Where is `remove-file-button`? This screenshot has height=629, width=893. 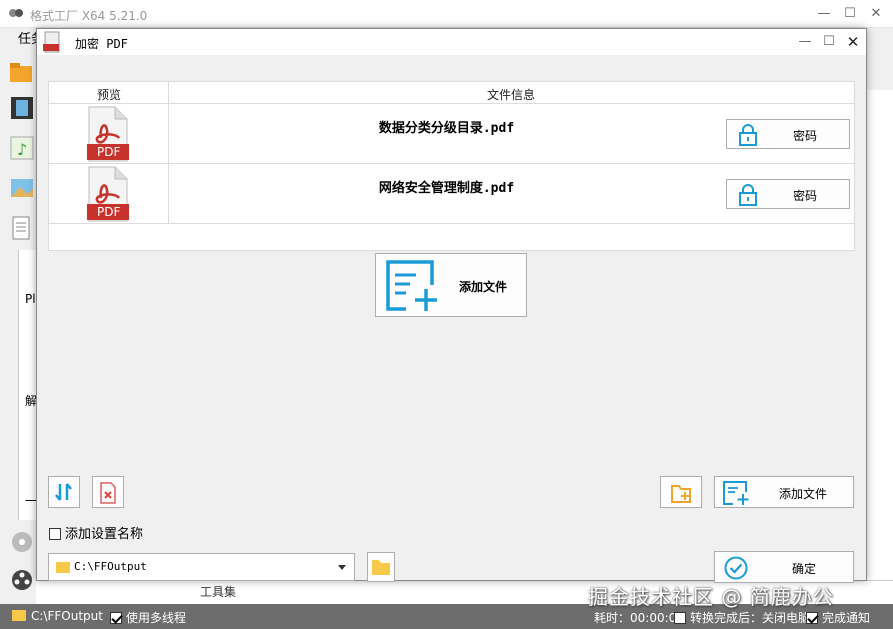
remove-file-button is located at coordinates (108, 492).